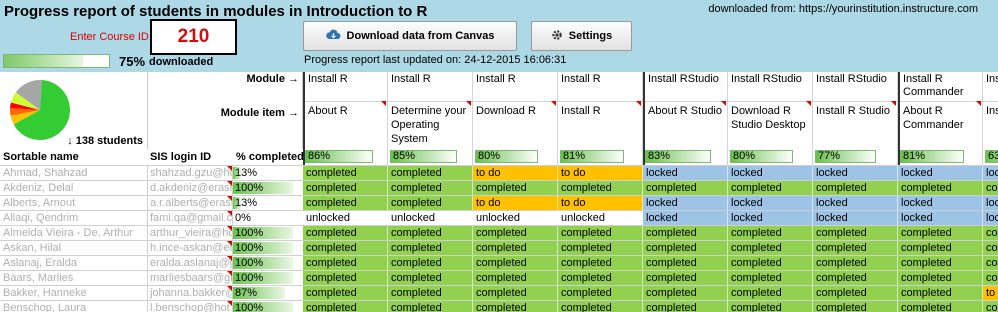 Image resolution: width=998 pixels, height=312 pixels. Describe the element at coordinates (410, 36) in the screenshot. I see `download-data-button: Download data from Canvas` at that location.